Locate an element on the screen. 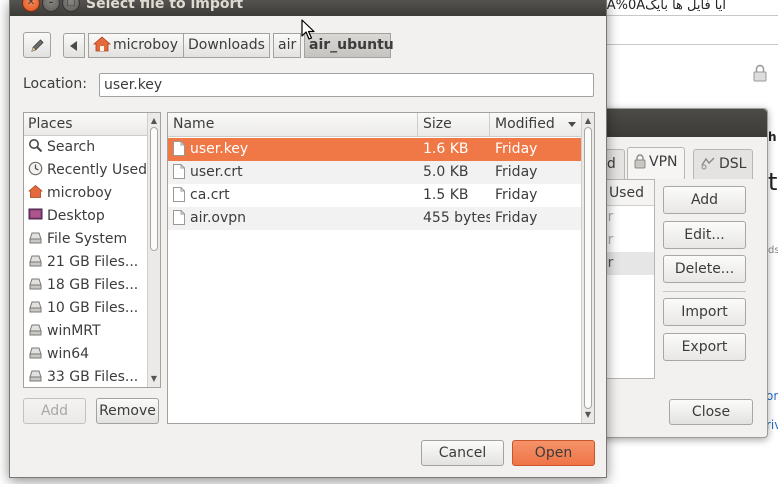  places-header: Places is located at coordinates (92, 124).